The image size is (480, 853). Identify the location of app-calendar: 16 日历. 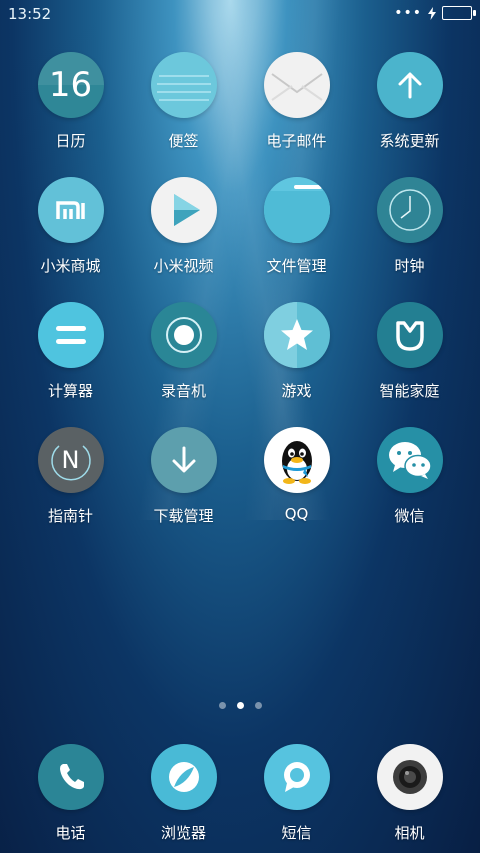
(70, 101).